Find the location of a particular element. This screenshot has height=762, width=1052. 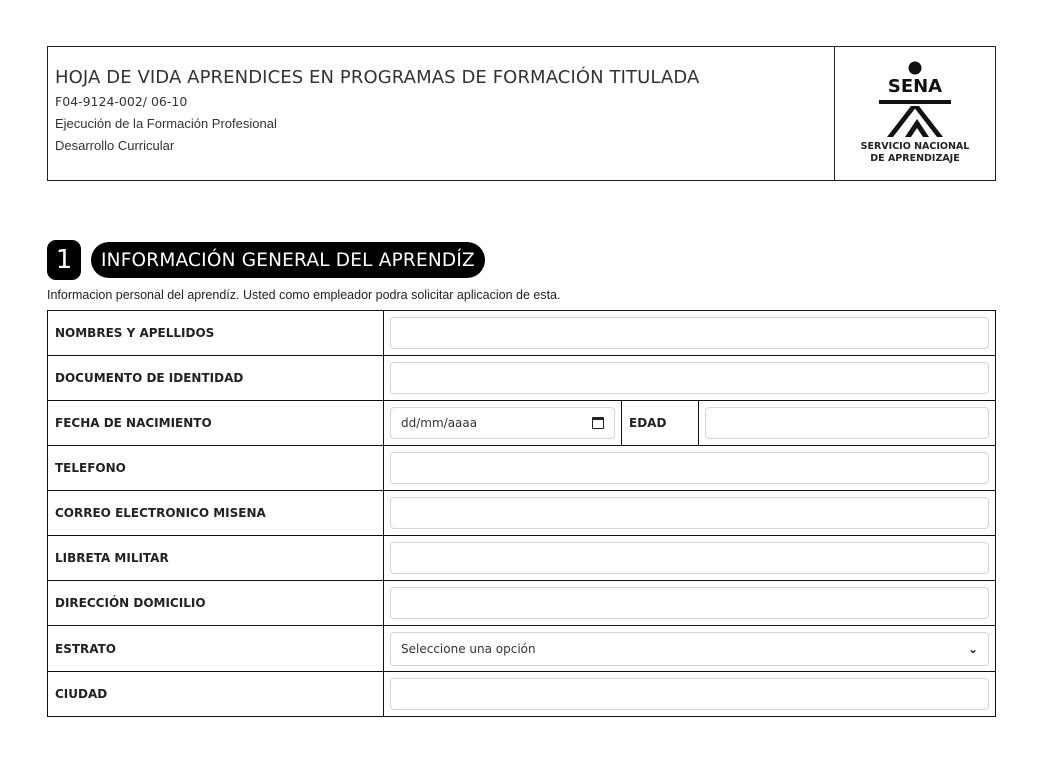

ciudad-input is located at coordinates (689, 694).